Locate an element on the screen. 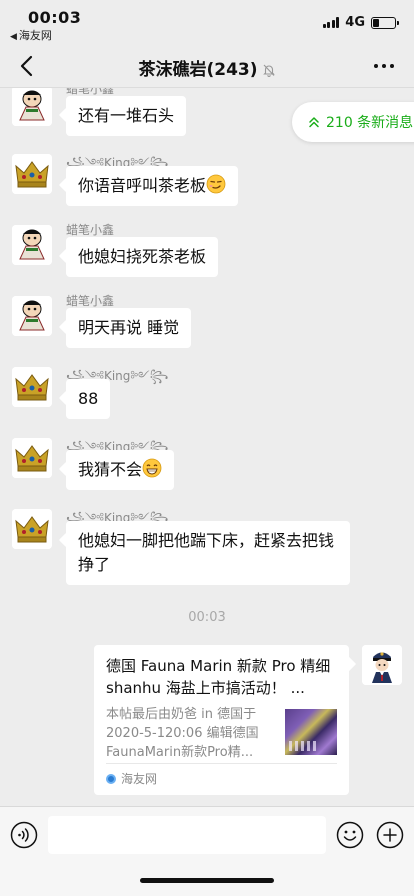 Image resolution: width=414 pixels, height=896 pixels. link-card-thumbnail is located at coordinates (311, 732).